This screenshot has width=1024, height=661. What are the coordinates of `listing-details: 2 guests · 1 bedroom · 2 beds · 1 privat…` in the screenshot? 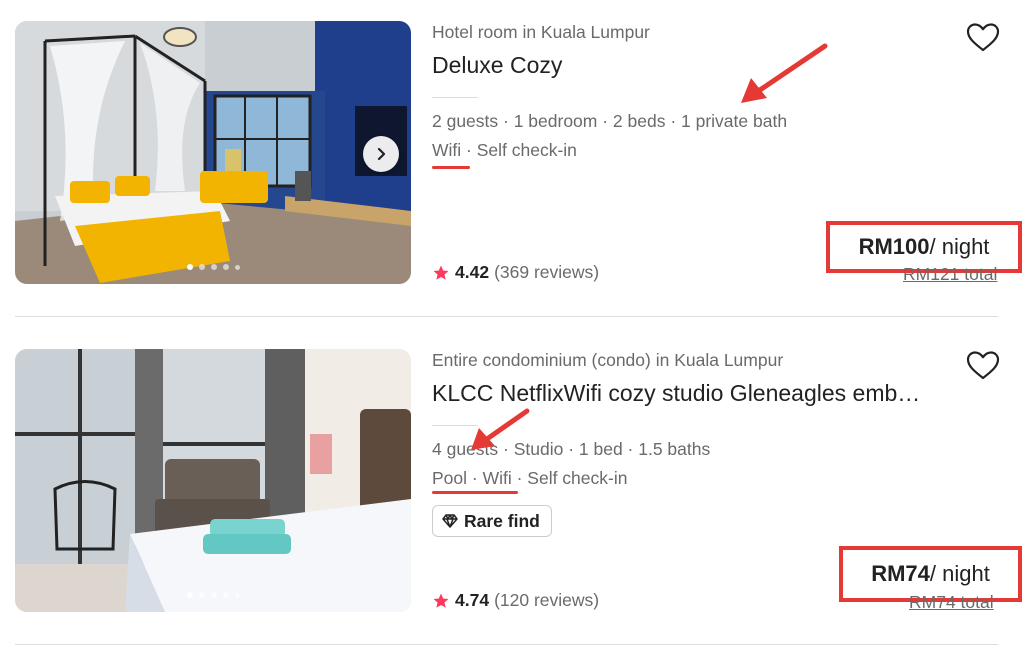 It's located at (610, 121).